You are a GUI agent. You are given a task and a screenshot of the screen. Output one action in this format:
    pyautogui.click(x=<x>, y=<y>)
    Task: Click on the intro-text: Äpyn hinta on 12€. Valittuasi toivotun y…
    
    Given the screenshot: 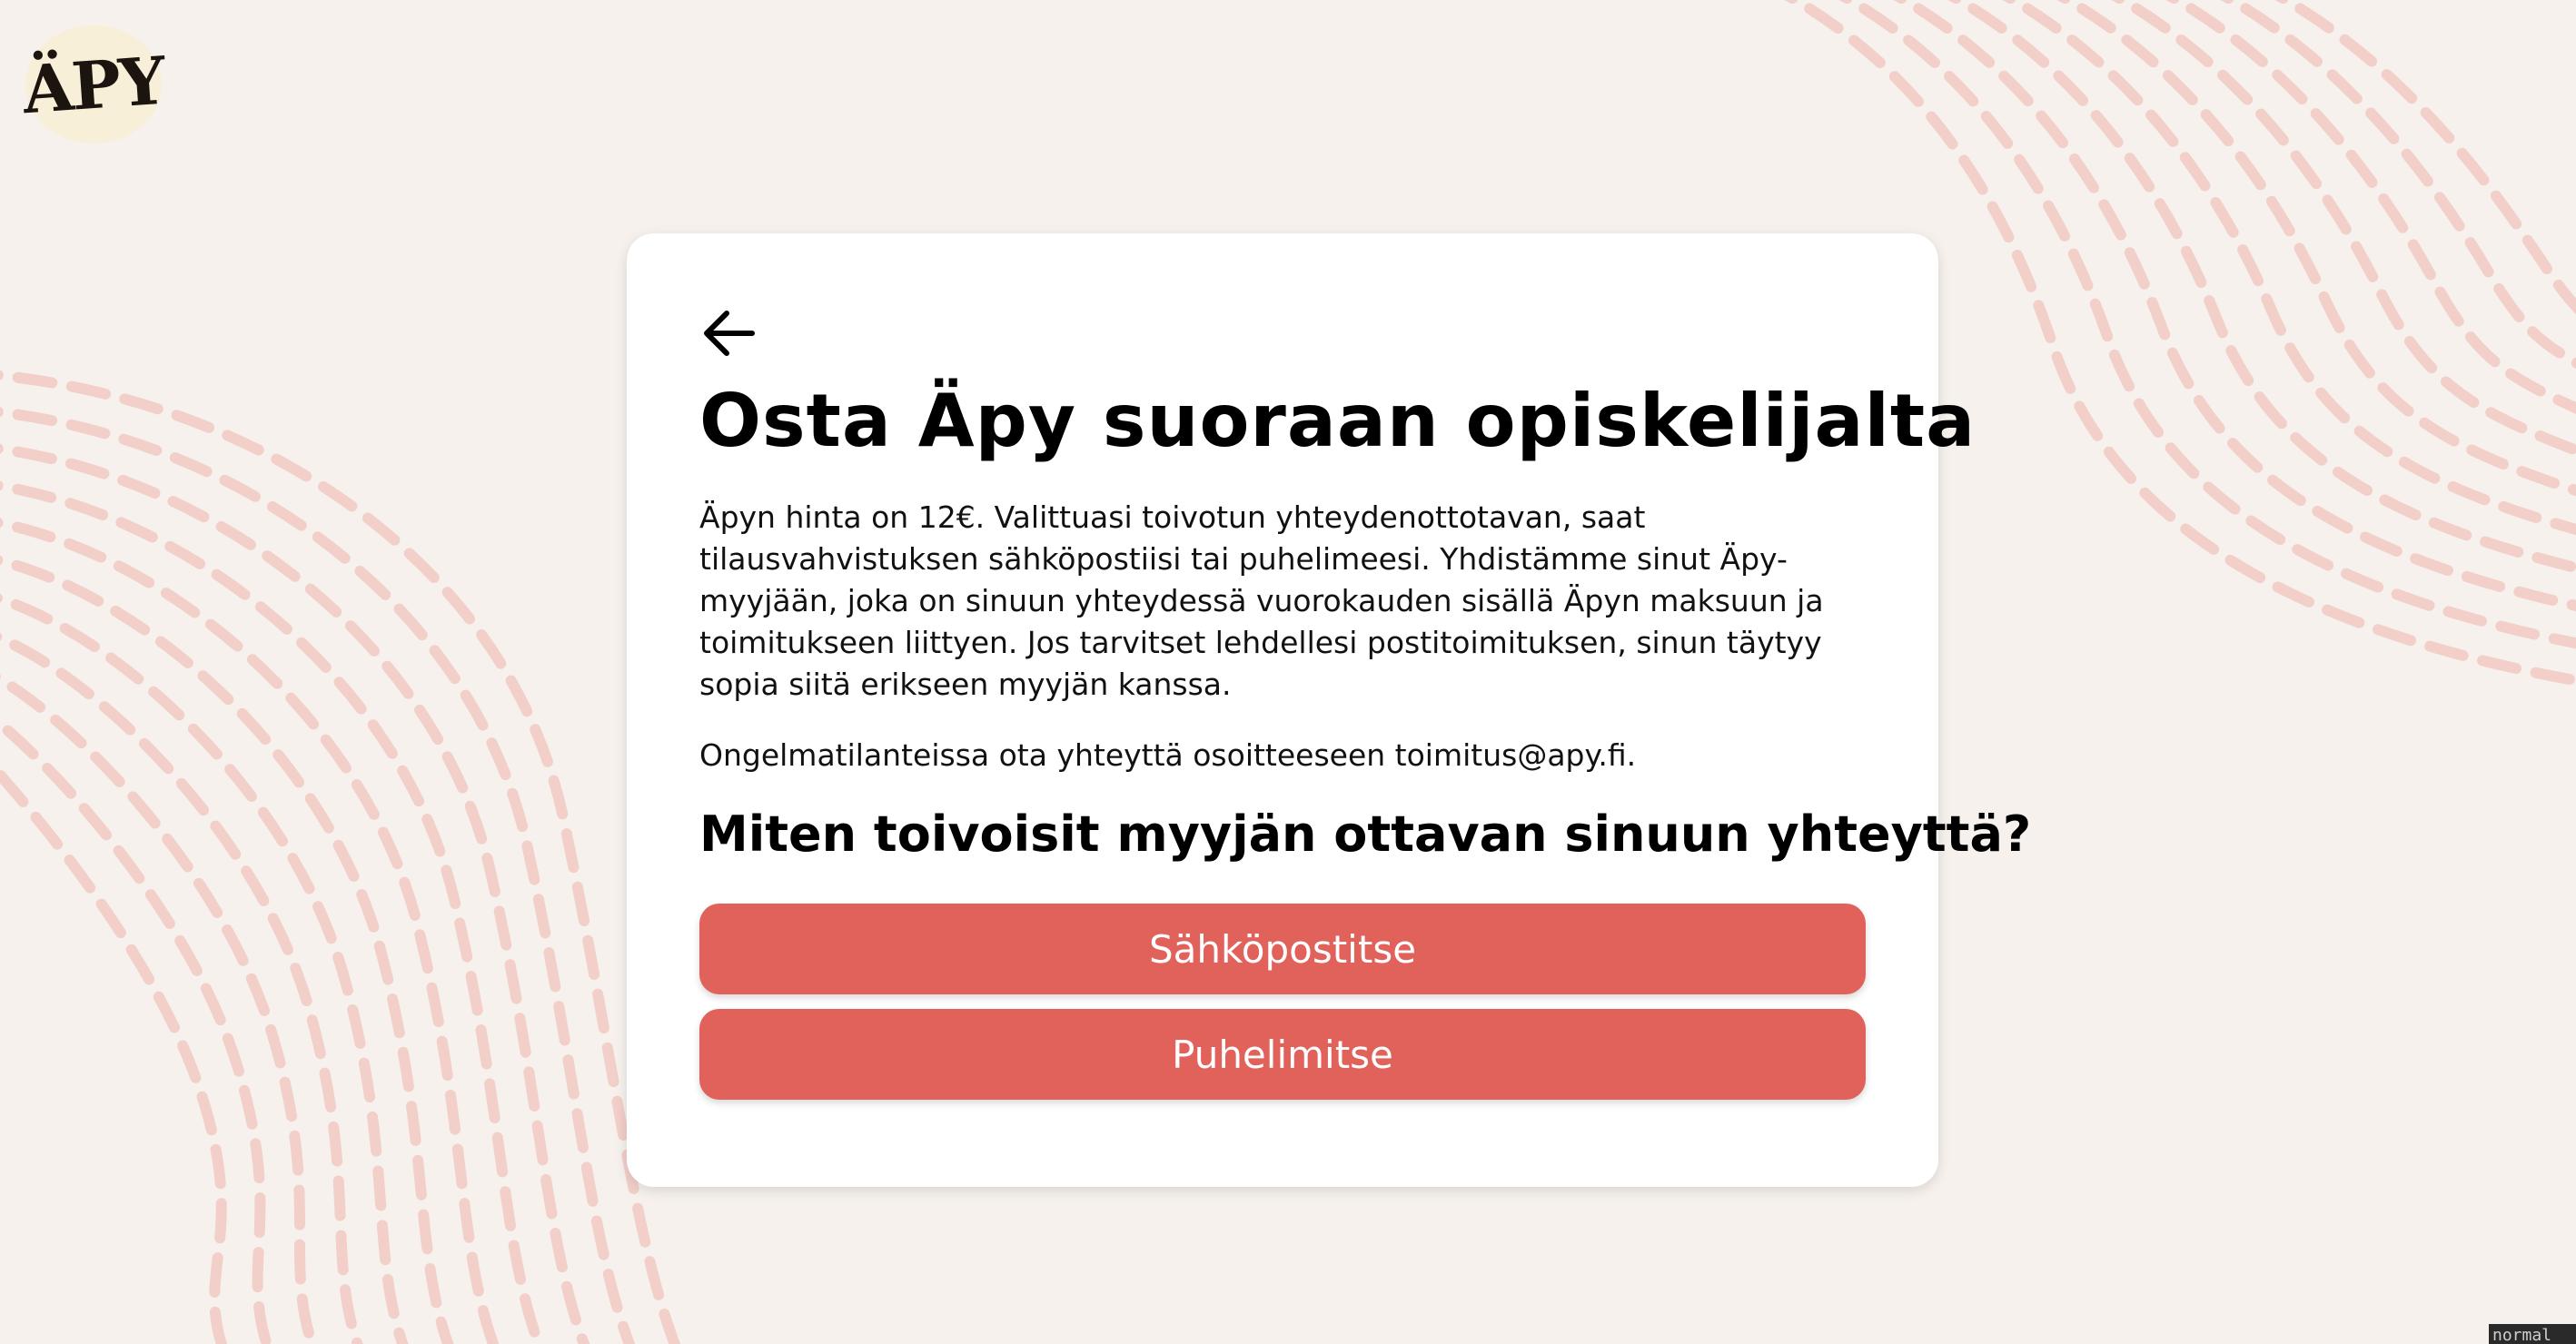 What is the action you would take?
    pyautogui.click(x=1261, y=600)
    